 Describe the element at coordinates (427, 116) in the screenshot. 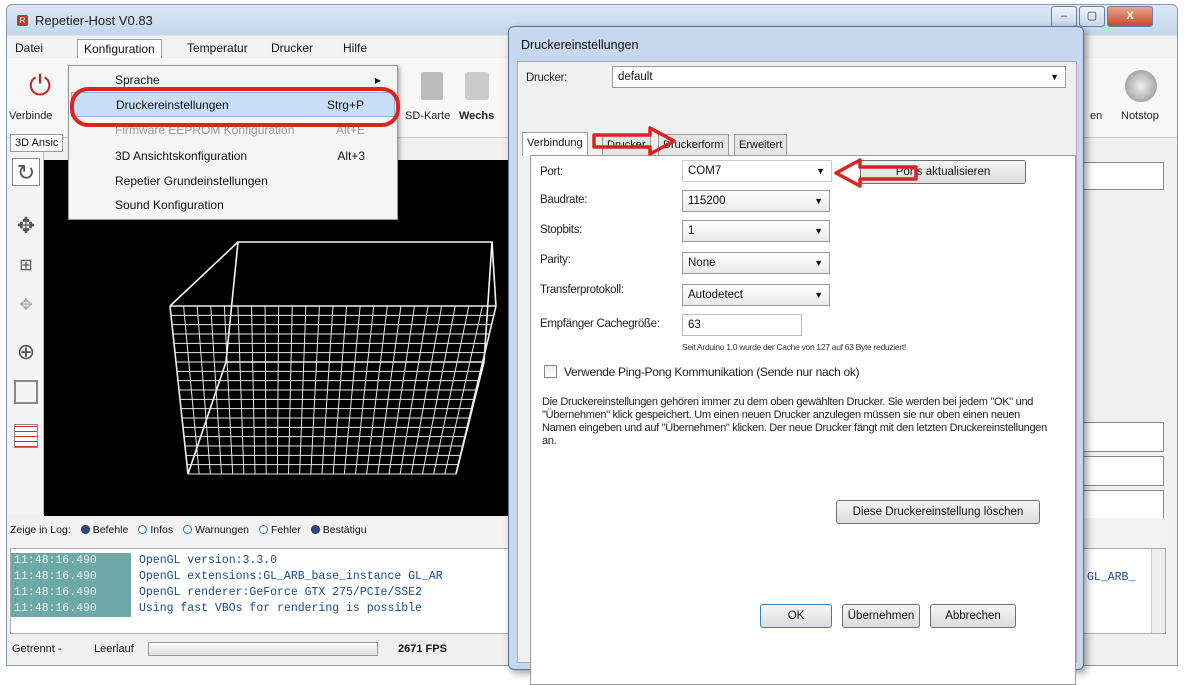

I see `sdcard-button: SD-Karte` at that location.